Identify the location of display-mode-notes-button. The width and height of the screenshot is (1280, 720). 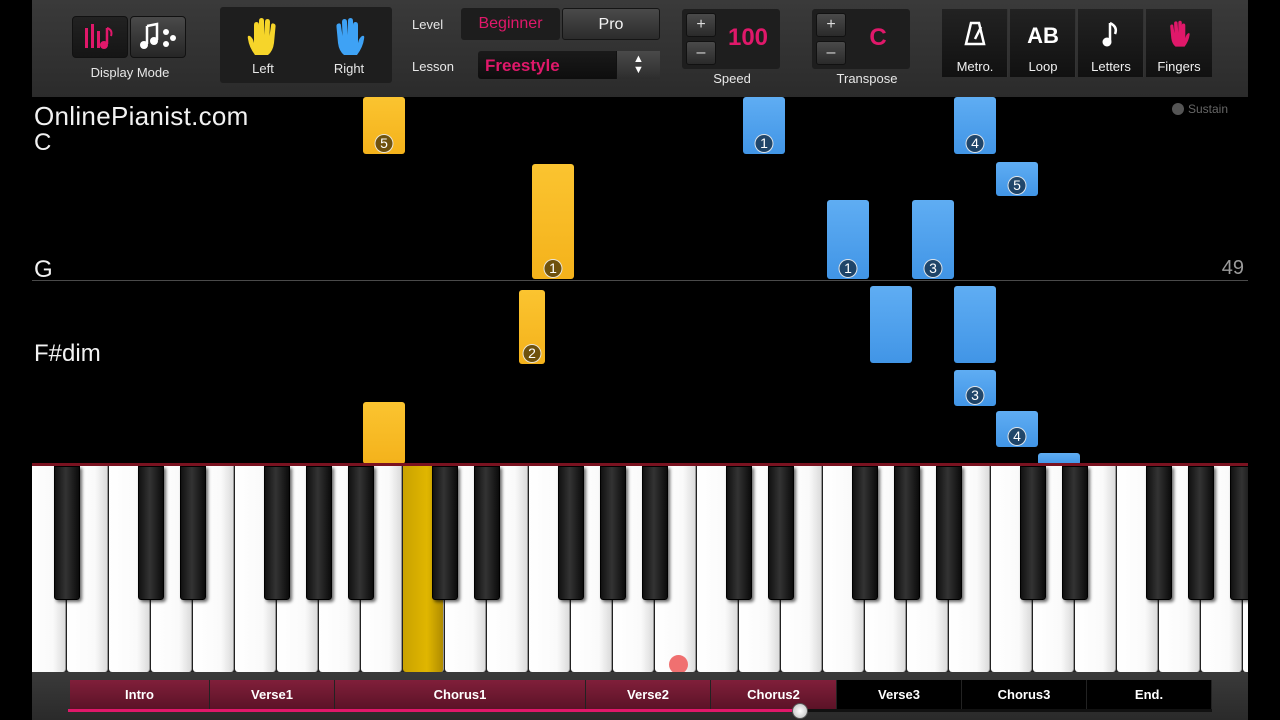
(158, 37).